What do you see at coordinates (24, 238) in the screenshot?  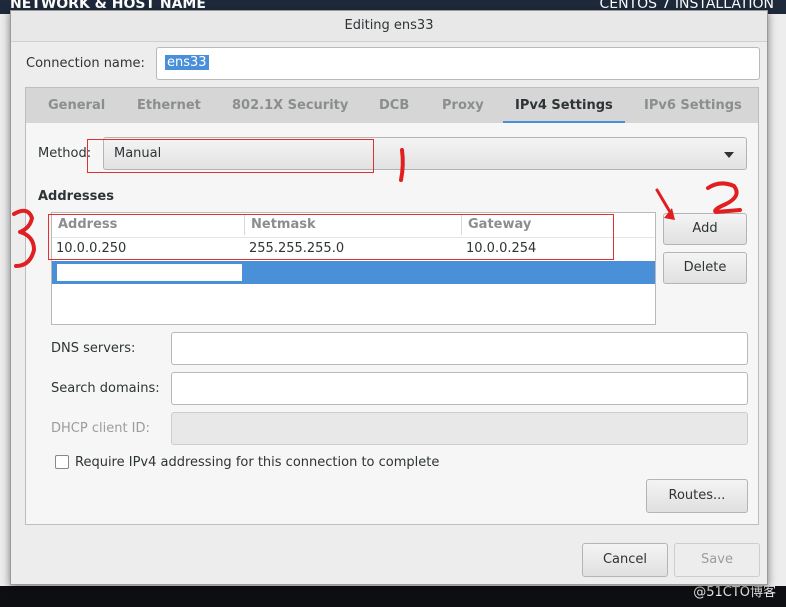 I see `annotation-numeral-three` at bounding box center [24, 238].